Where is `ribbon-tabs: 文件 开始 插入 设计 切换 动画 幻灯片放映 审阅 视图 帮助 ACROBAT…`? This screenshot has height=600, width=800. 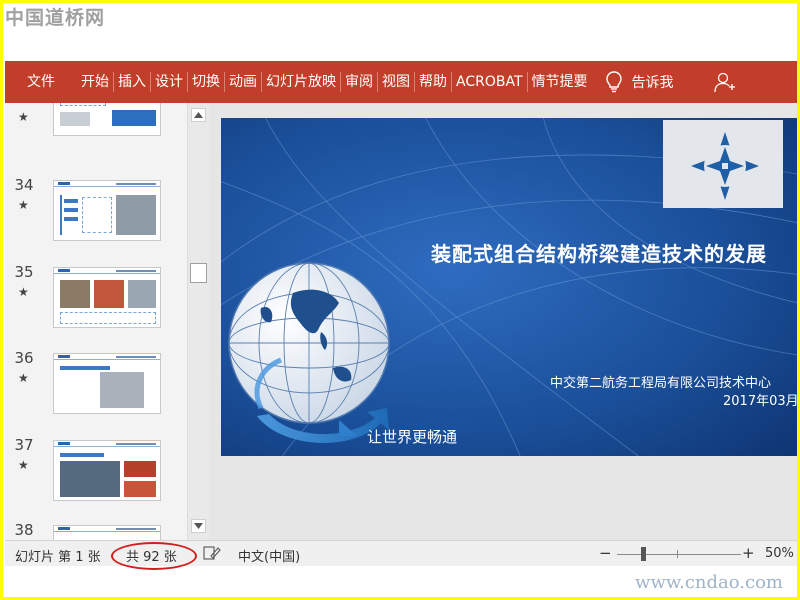
ribbon-tabs: 文件 开始 插入 设计 切换 动画 幻灯片放映 审阅 视图 帮助 ACROBAT… is located at coordinates (401, 82).